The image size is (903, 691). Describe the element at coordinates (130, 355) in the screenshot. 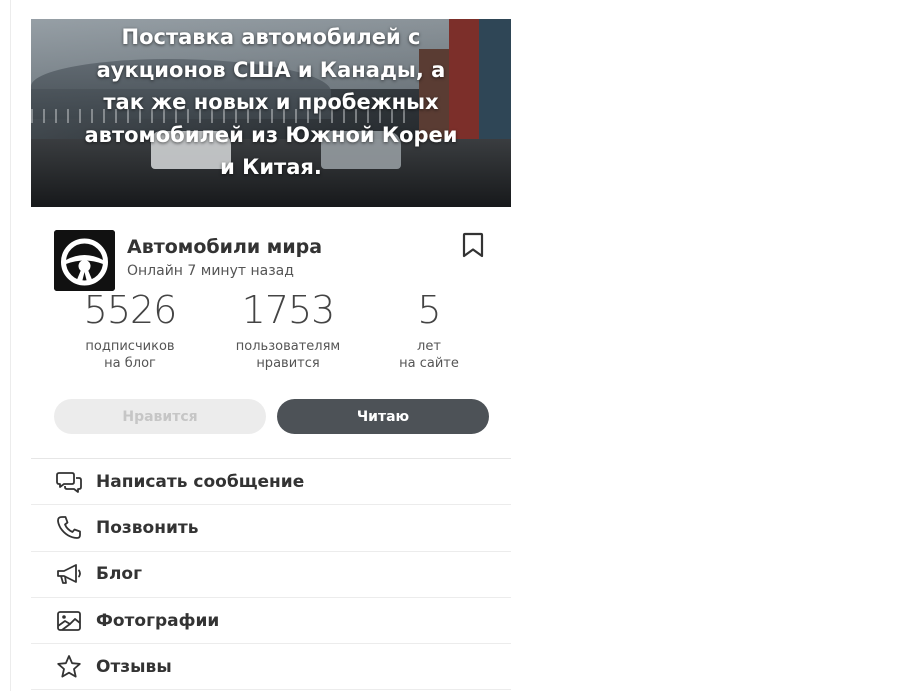

I see `stat-label: подписчиков на блог` at that location.